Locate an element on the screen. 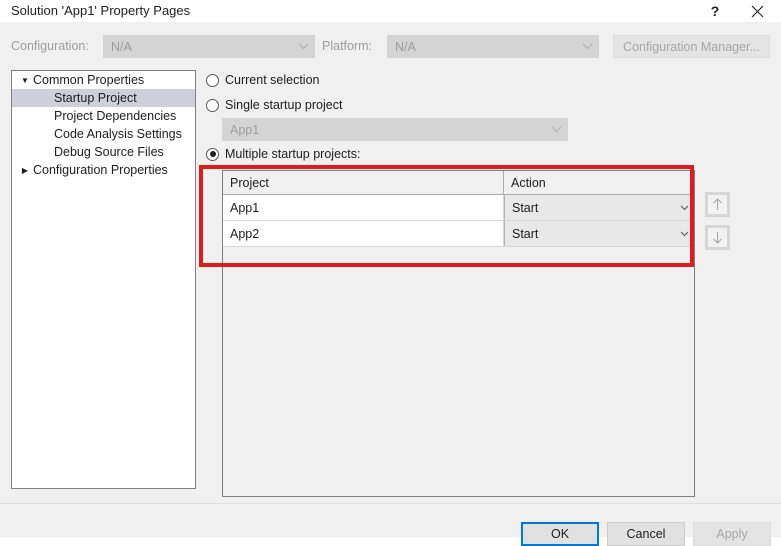 Image resolution: width=781 pixels, height=546 pixels. table-row: App1 Start is located at coordinates (458, 208).